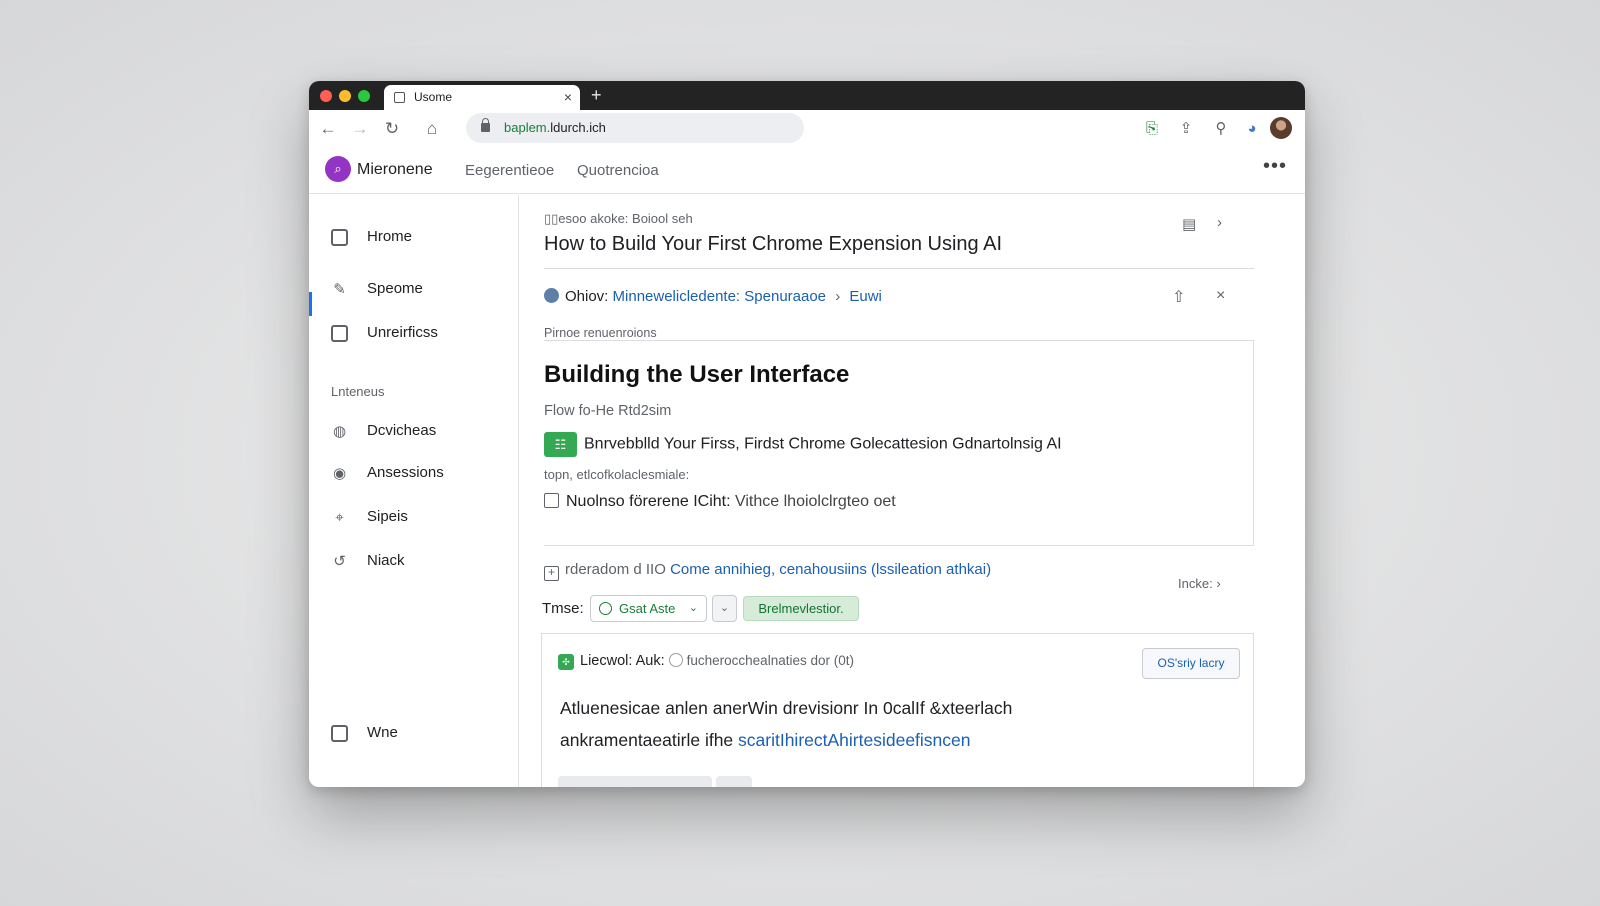 This screenshot has width=1600, height=906. I want to click on section-caption: Pirnoe renuenroions, so click(600, 333).